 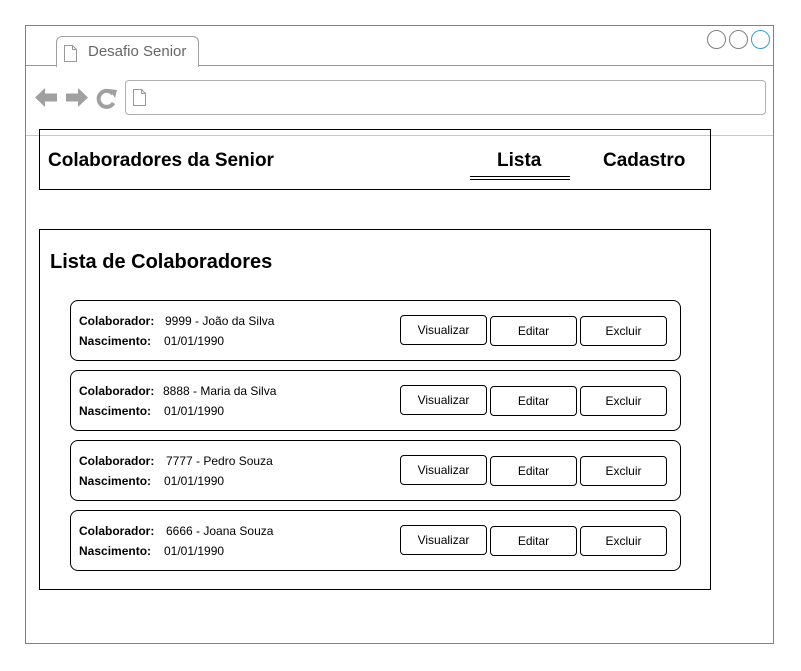 I want to click on browser-tab: Desafio Senior, so click(x=127, y=51).